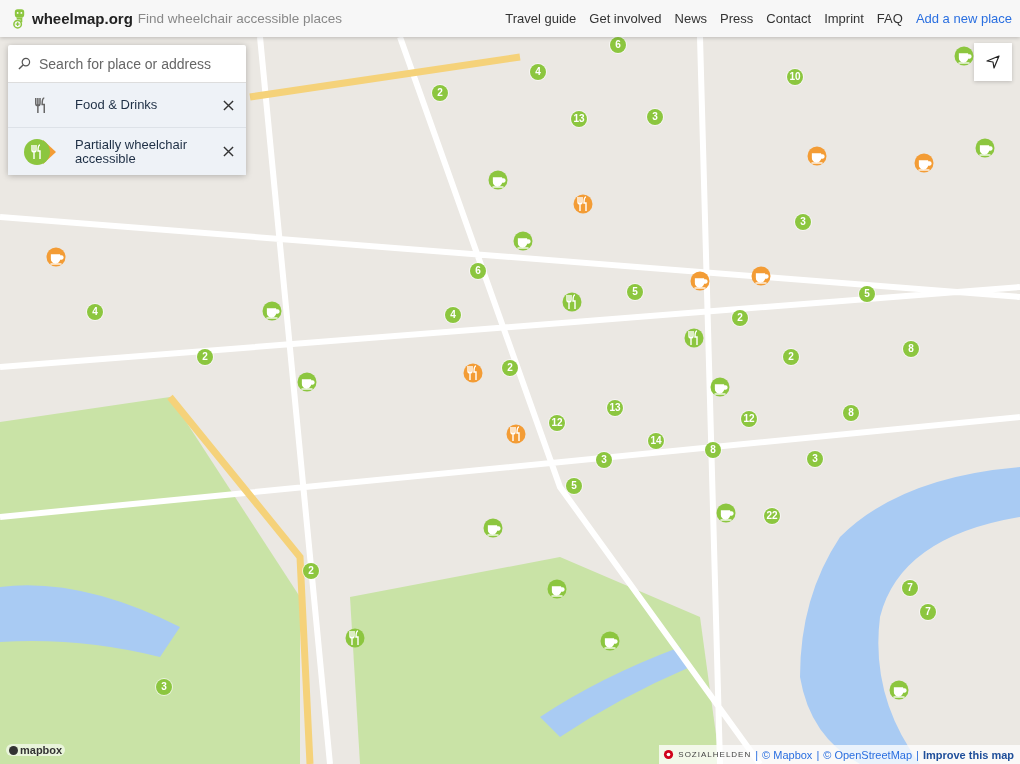  I want to click on mapbox-logo: mapbox, so click(36, 750).